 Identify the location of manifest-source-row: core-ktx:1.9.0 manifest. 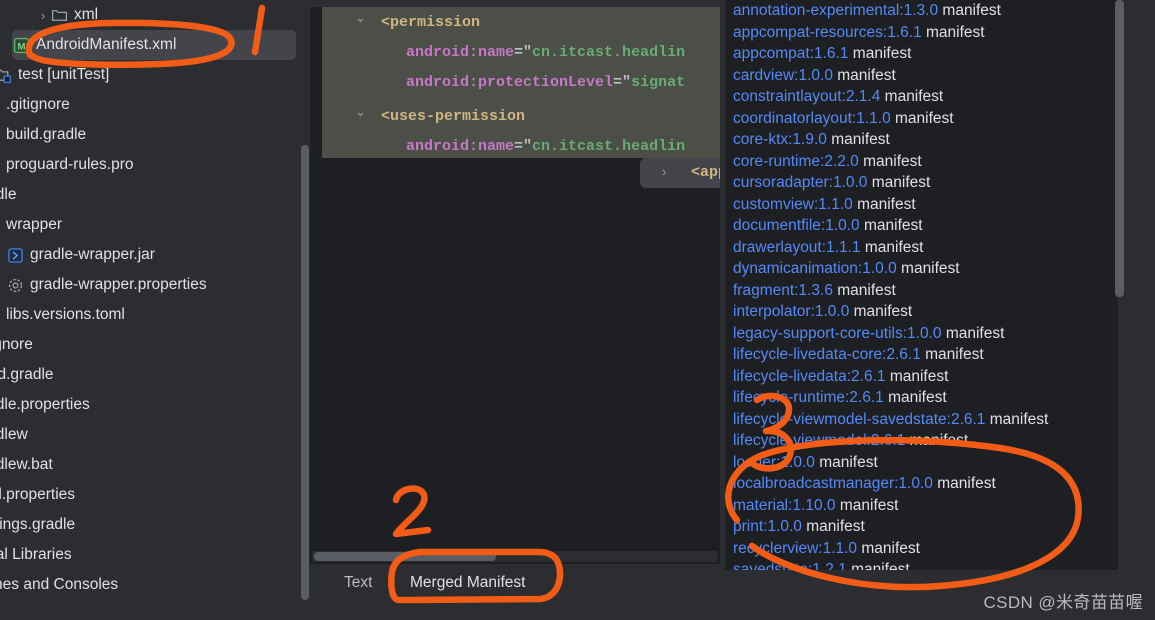
(925, 140).